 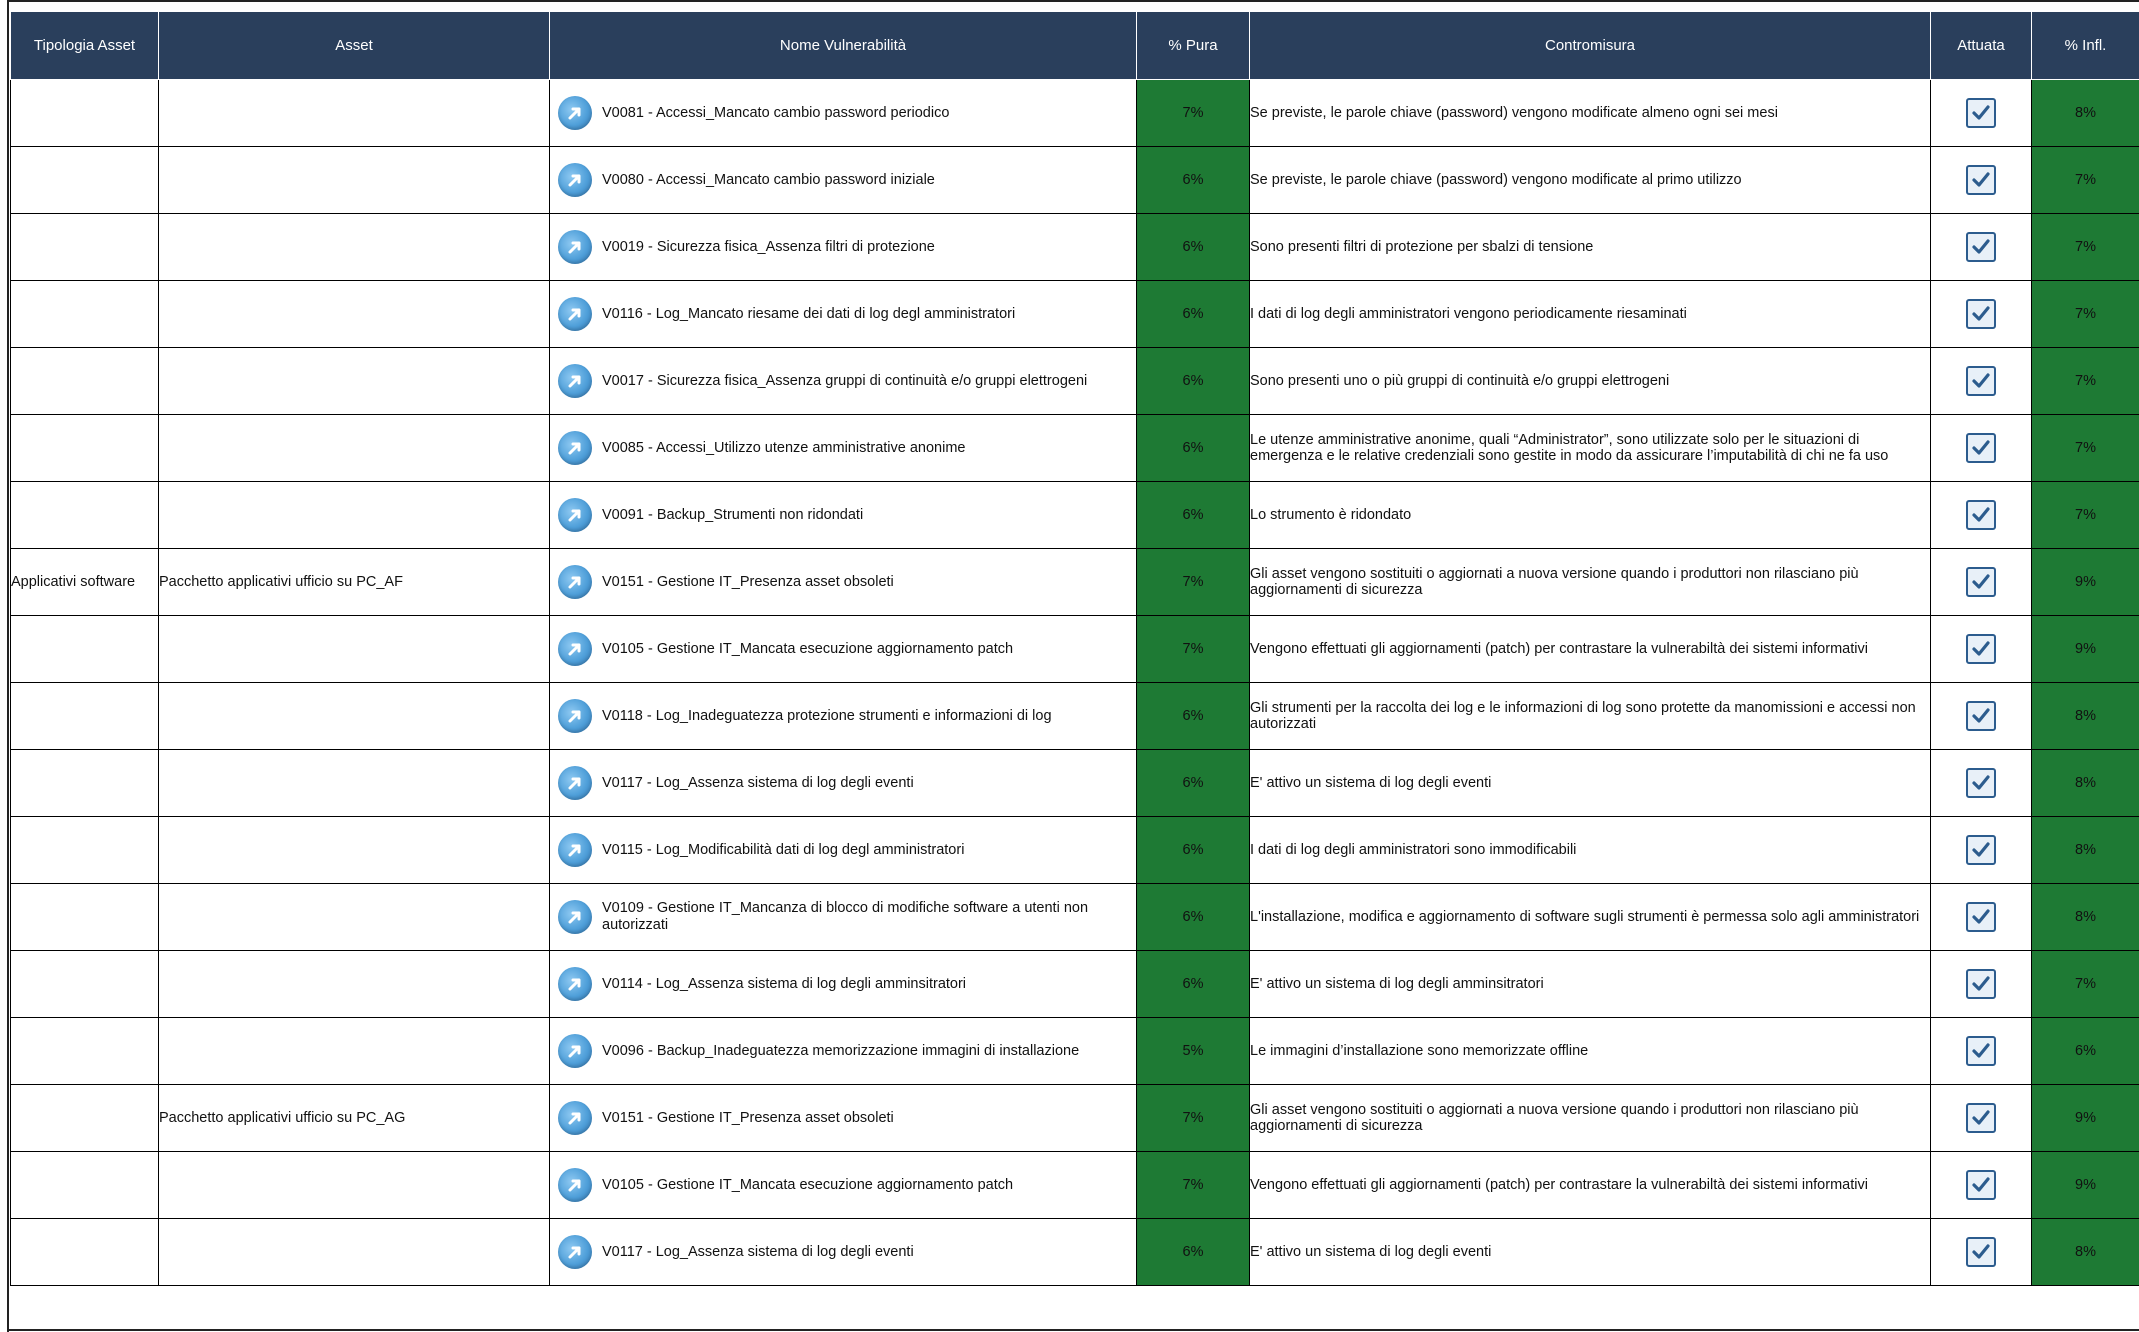 I want to click on vulnerability-name: V0091 - Backup_Strumenti non ridondati, so click(x=733, y=514).